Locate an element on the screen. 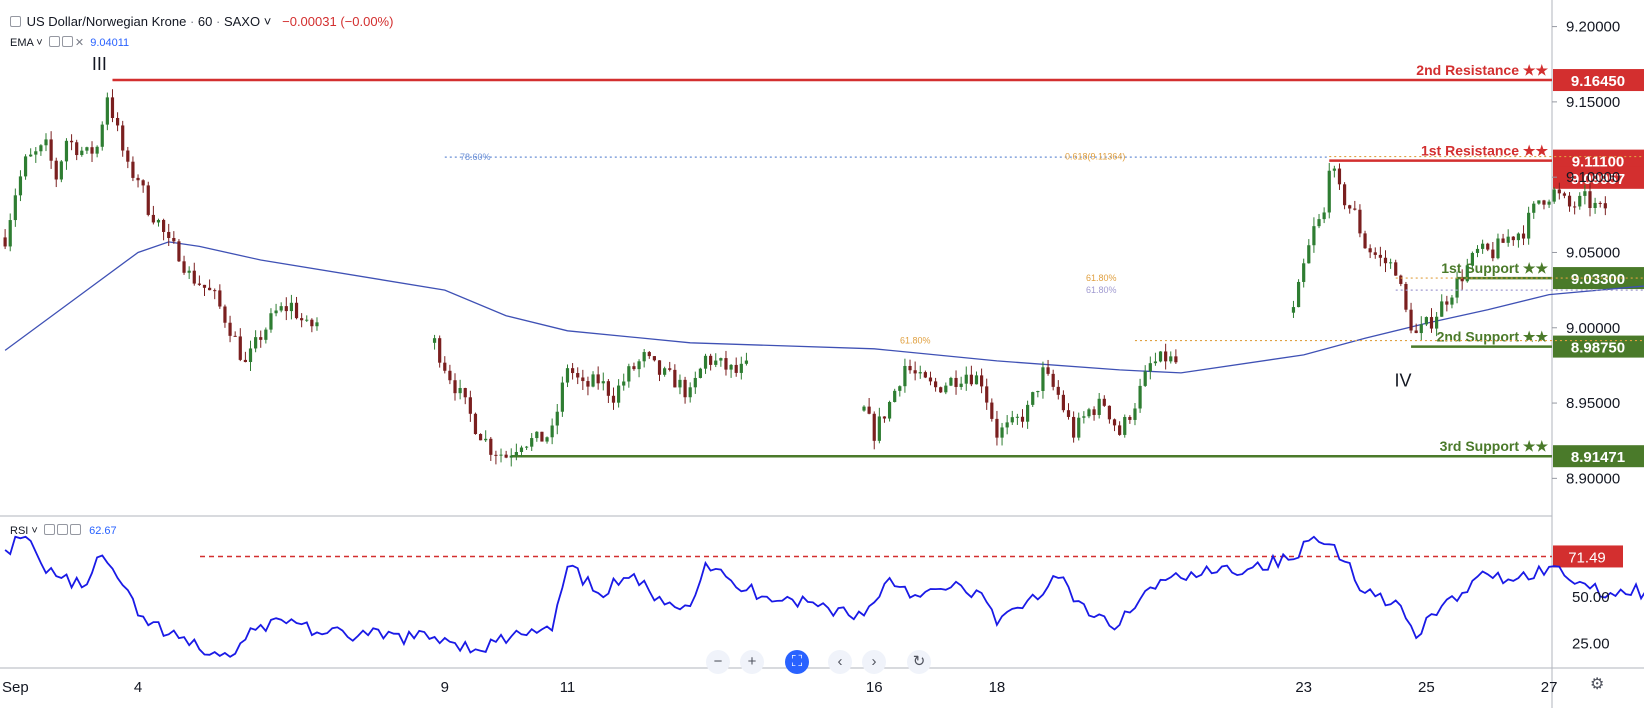  price-change: −0.00031 (−0.00%) is located at coordinates (338, 21).